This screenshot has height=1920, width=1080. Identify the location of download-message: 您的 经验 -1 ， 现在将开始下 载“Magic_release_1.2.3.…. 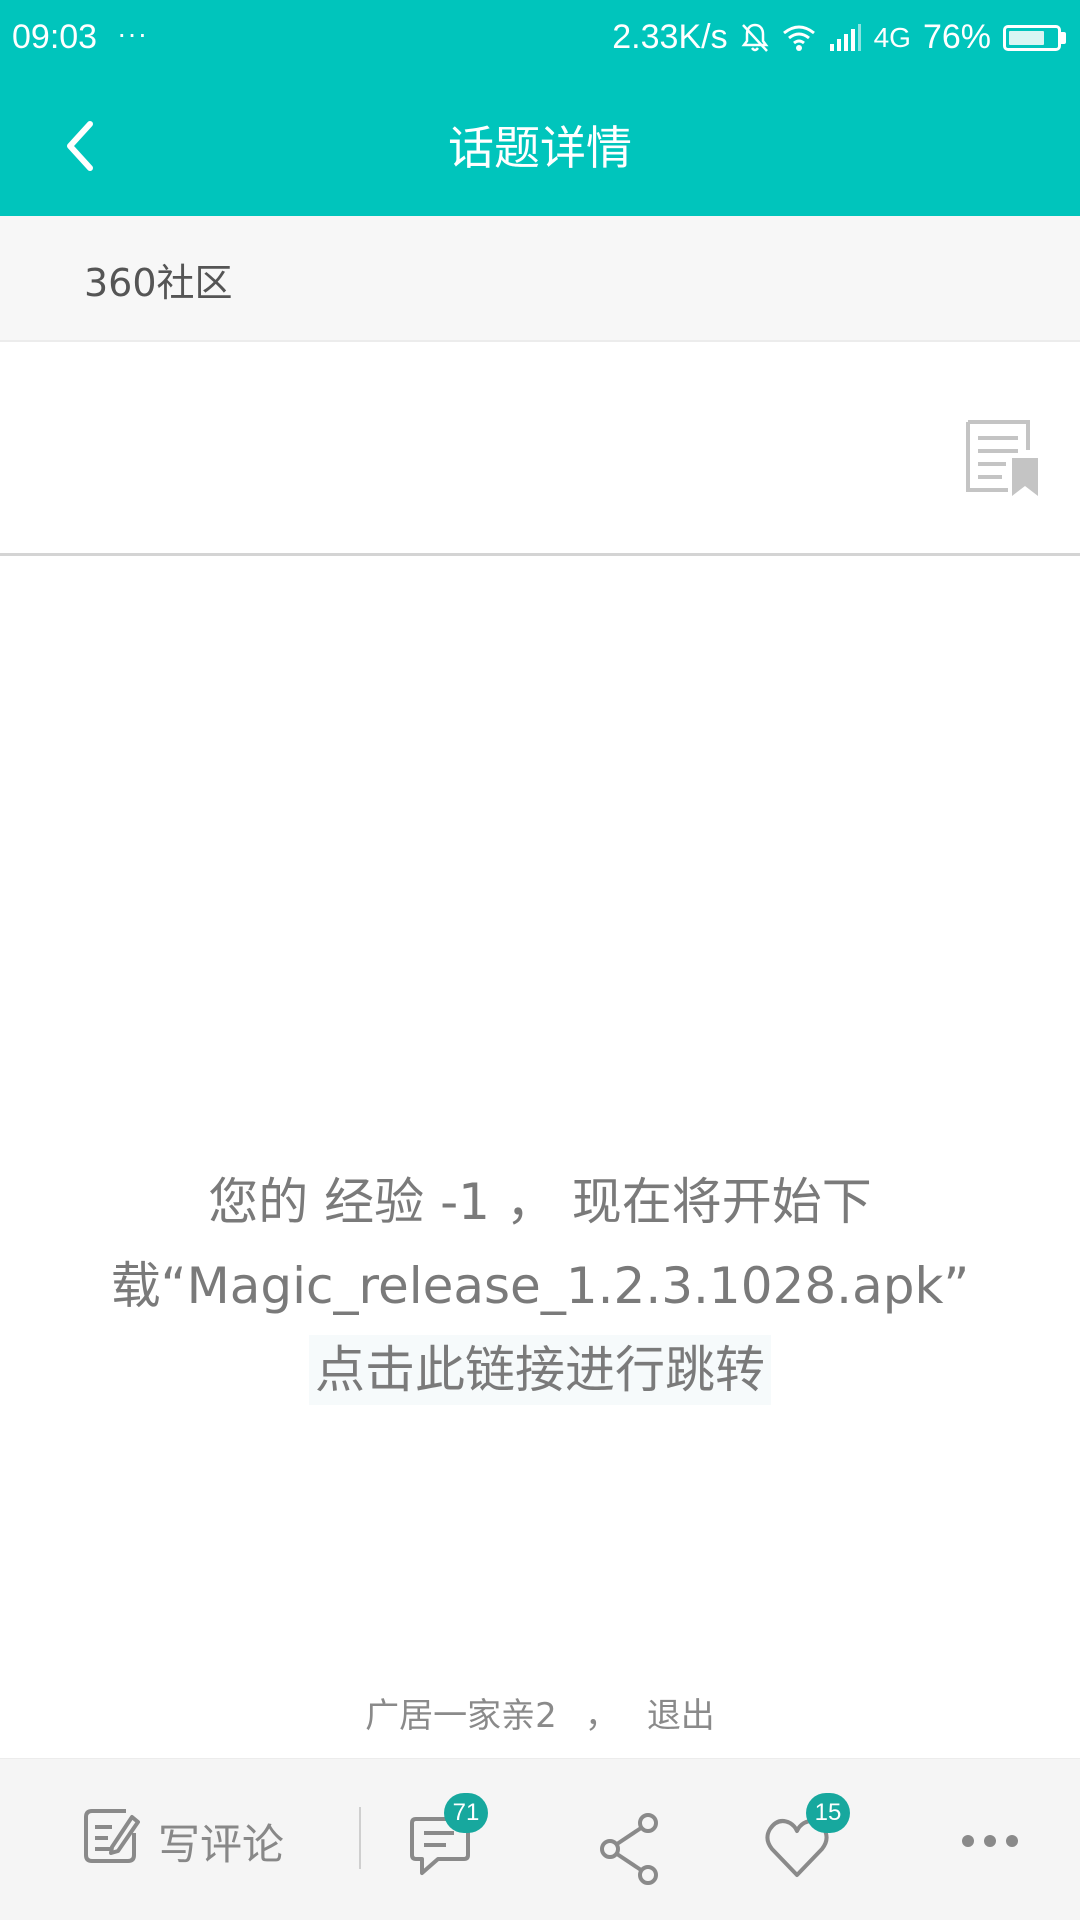
(540, 1286).